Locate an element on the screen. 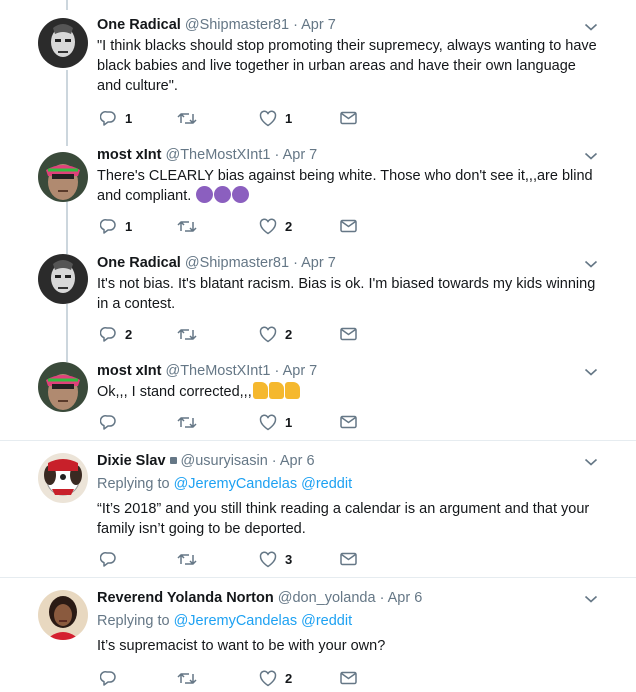 This screenshot has width=636, height=692. tweet-text: Ok,,, I stand corrected,,, is located at coordinates (348, 392).